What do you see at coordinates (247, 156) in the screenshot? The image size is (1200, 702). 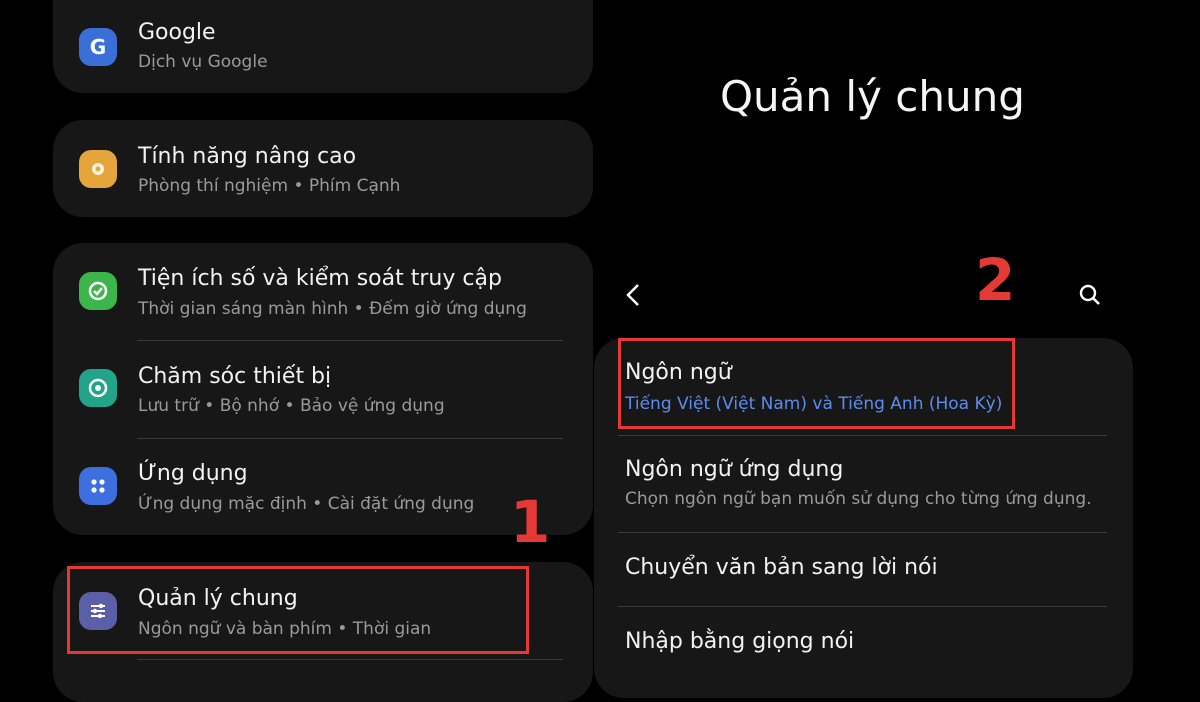 I see `advanced-features-title: Tính năng nâng cao` at bounding box center [247, 156].